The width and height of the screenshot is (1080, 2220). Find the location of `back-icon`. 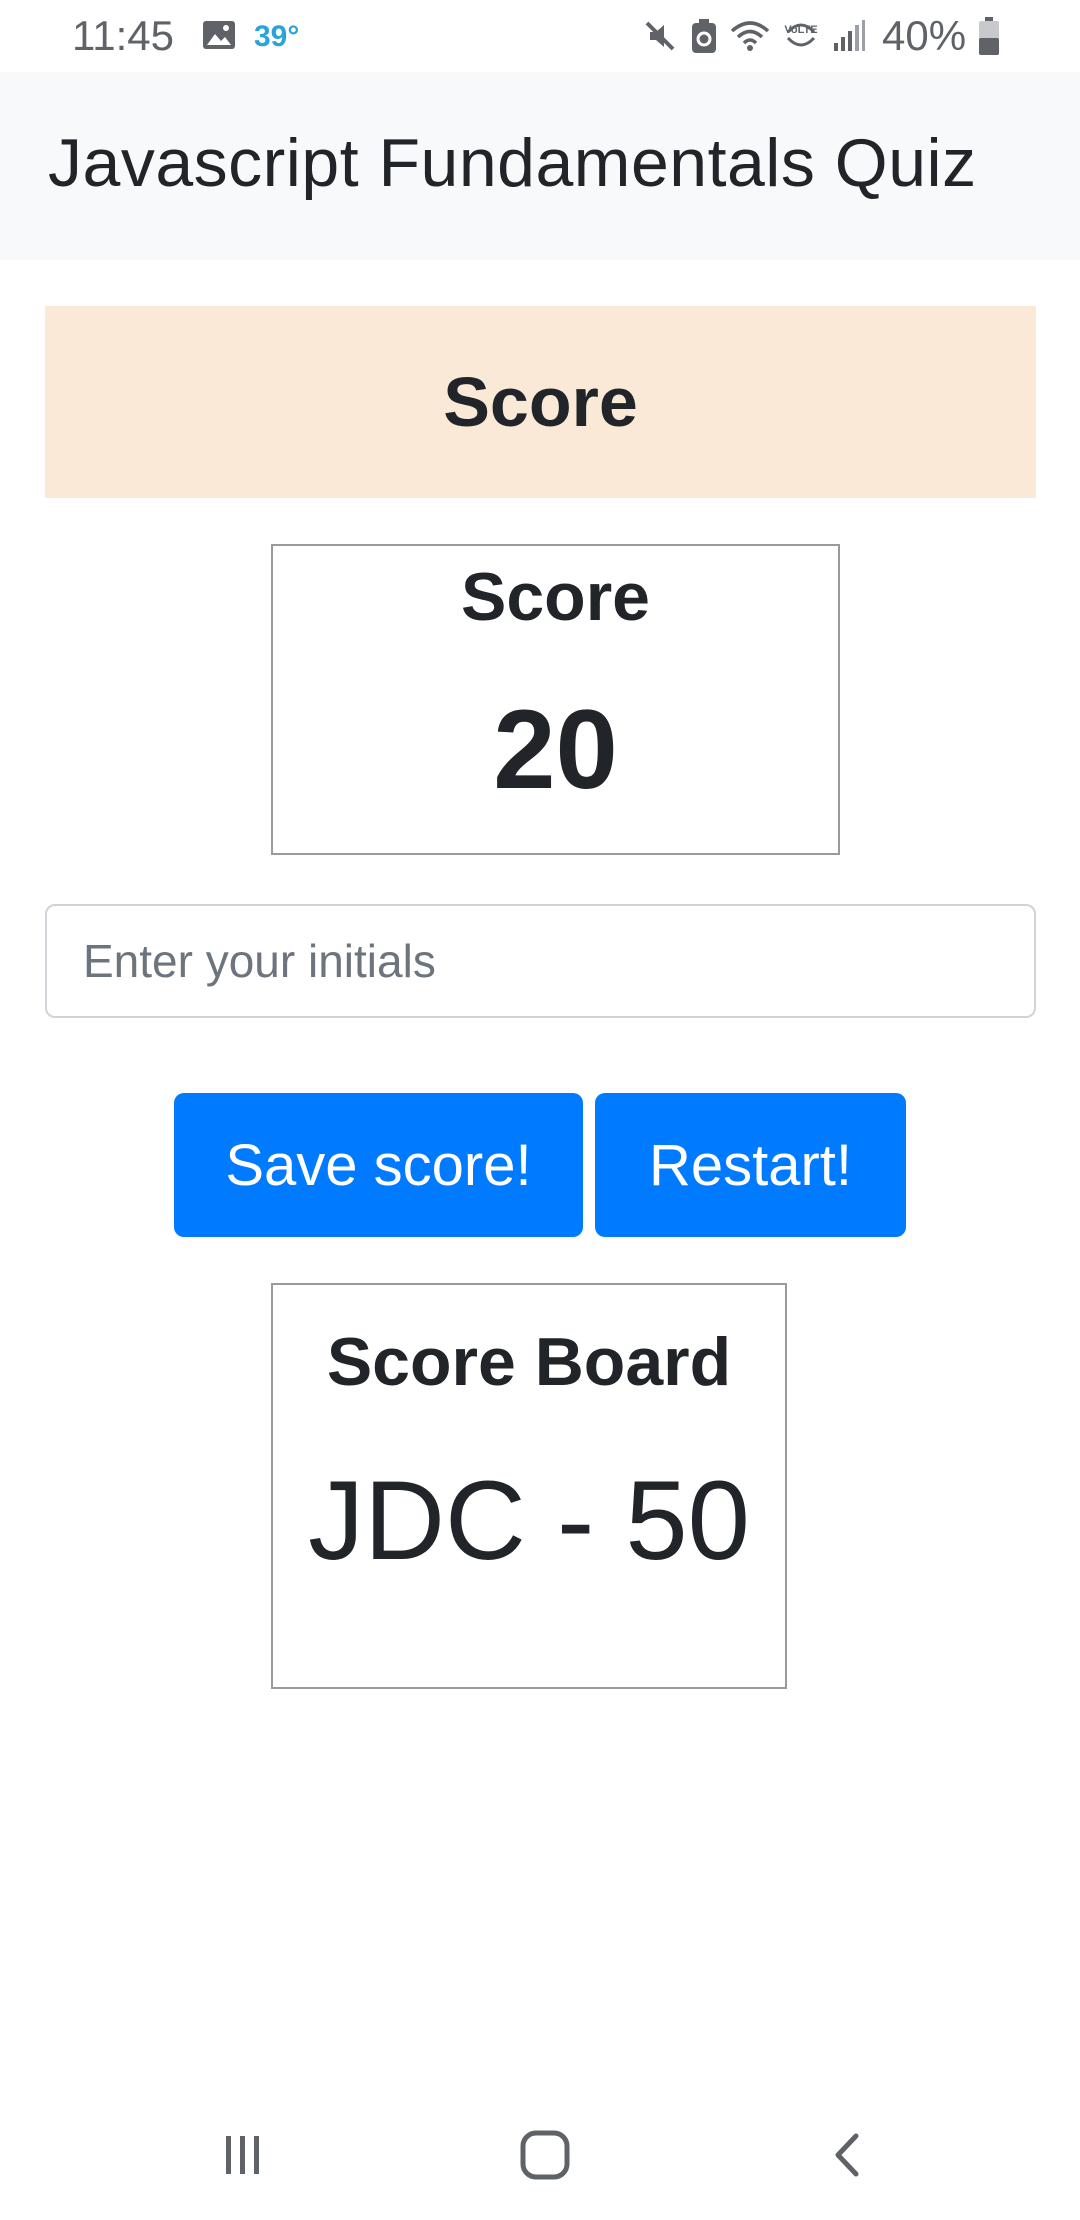

back-icon is located at coordinates (848, 2155).